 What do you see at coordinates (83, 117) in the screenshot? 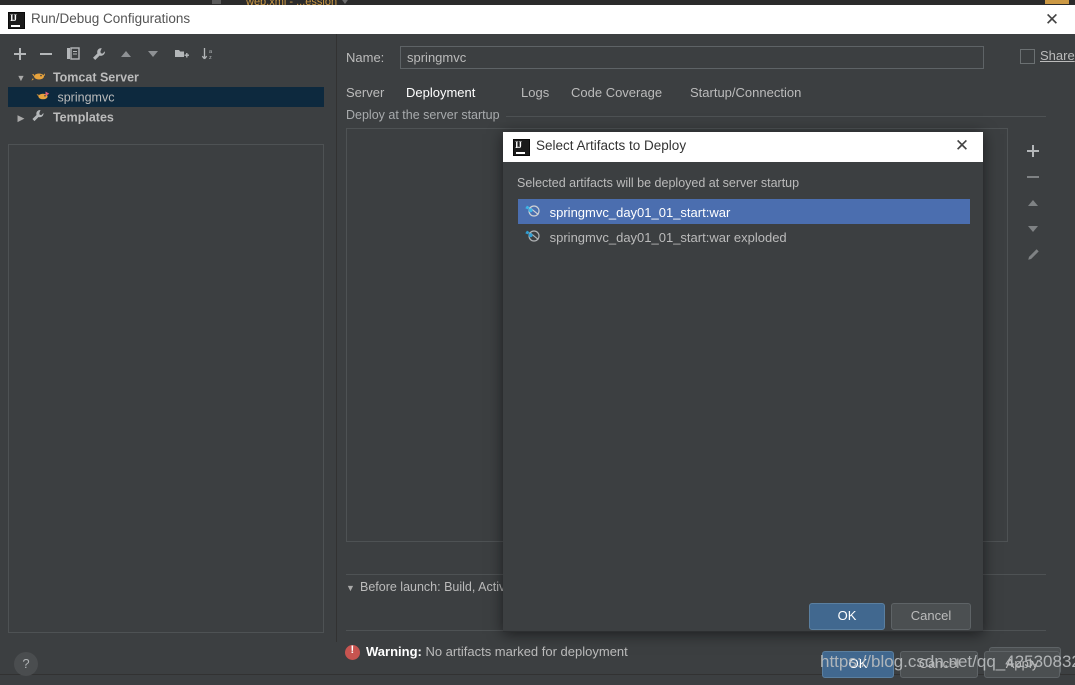
I see `tree-item-label: Templates` at bounding box center [83, 117].